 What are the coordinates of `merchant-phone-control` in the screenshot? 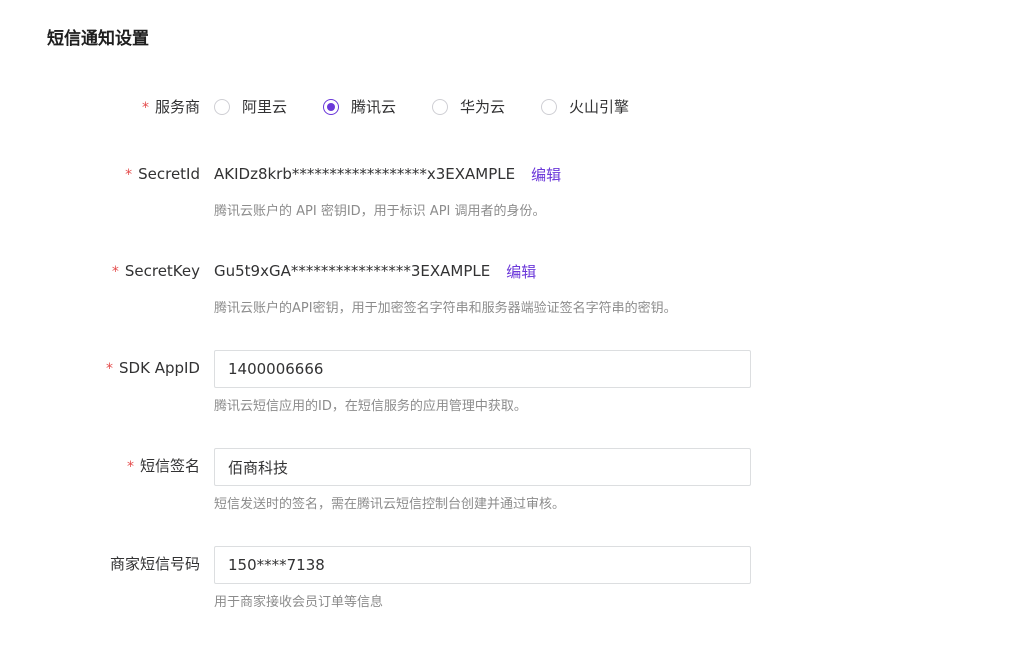 It's located at (482, 565).